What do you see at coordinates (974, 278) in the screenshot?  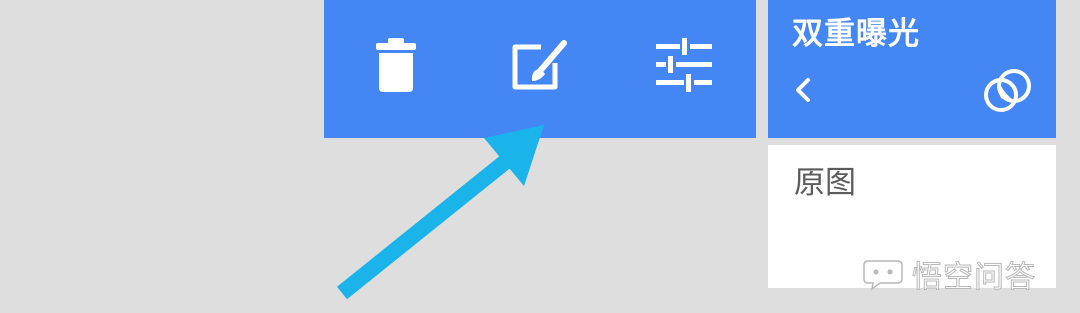 I see `watermark-text: 悟空问答` at bounding box center [974, 278].